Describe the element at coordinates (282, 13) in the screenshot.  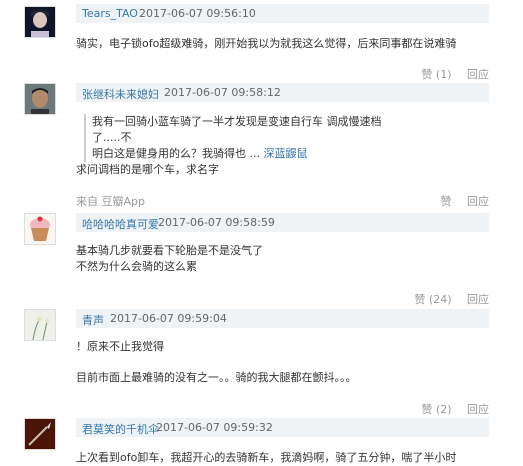
I see `comment-header: Tears_TAO 2017-06-07 09:56:10` at that location.